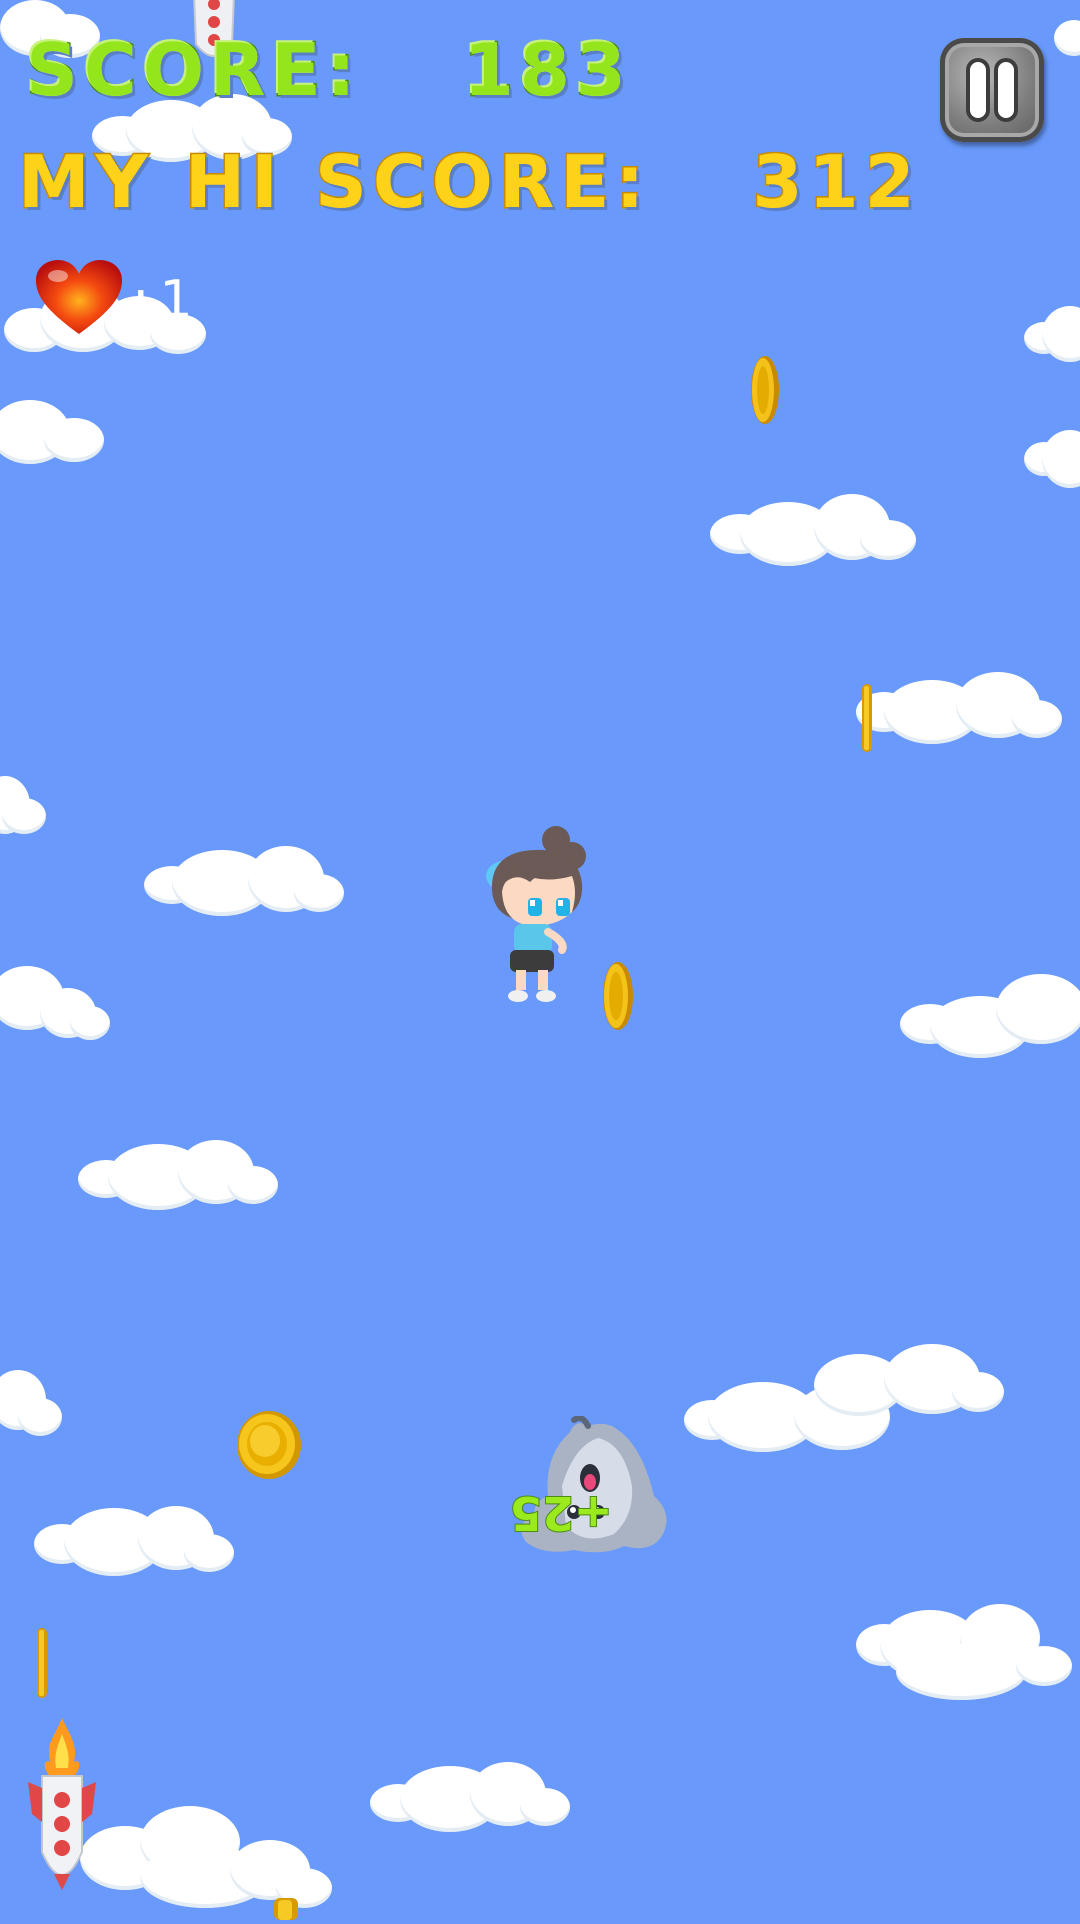 Image resolution: width=1080 pixels, height=1924 pixels. I want to click on floating-points-text: +25, so click(561, 1513).